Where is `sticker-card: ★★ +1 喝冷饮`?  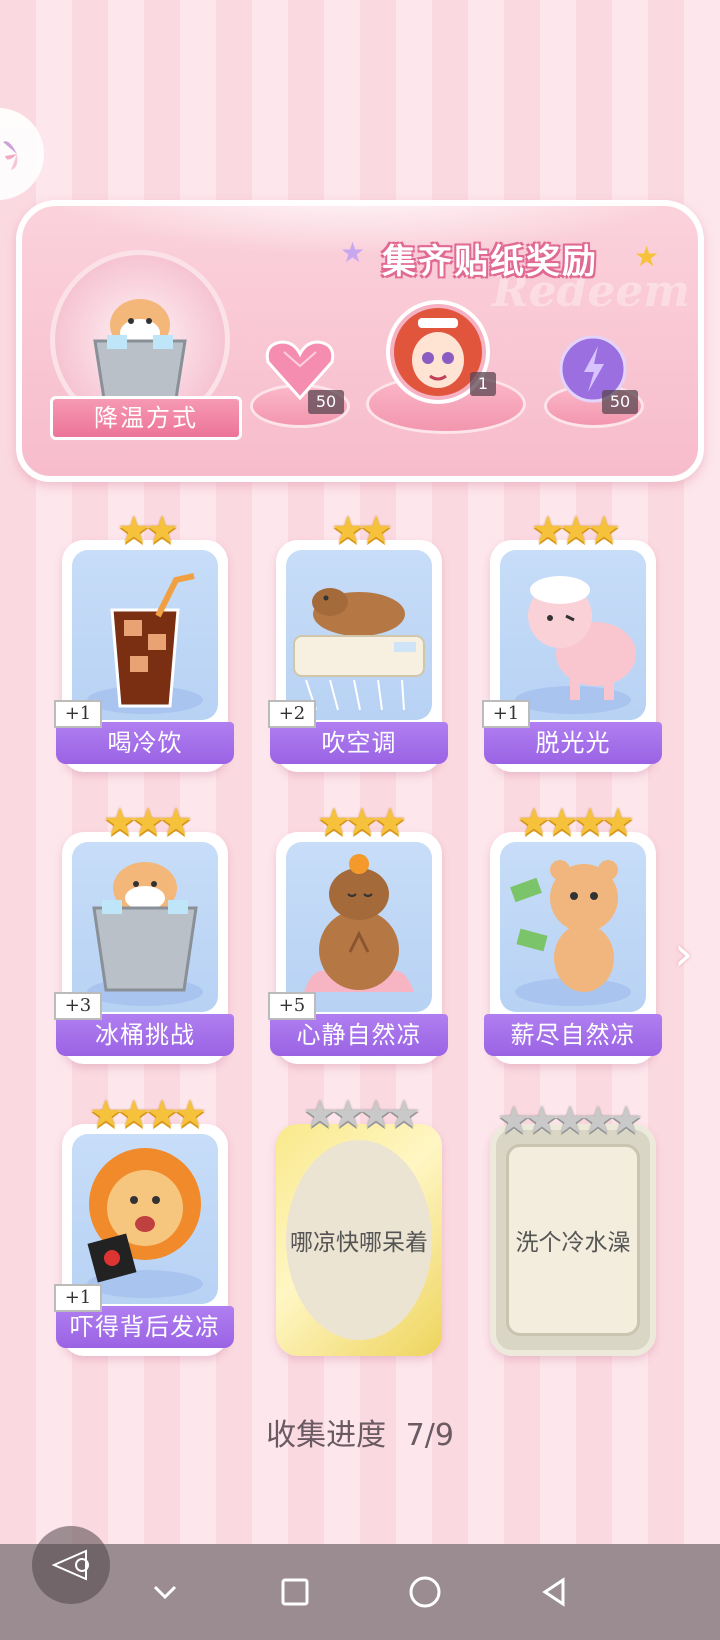
sticker-card: ★★ +1 喝冷饮 is located at coordinates (144, 641).